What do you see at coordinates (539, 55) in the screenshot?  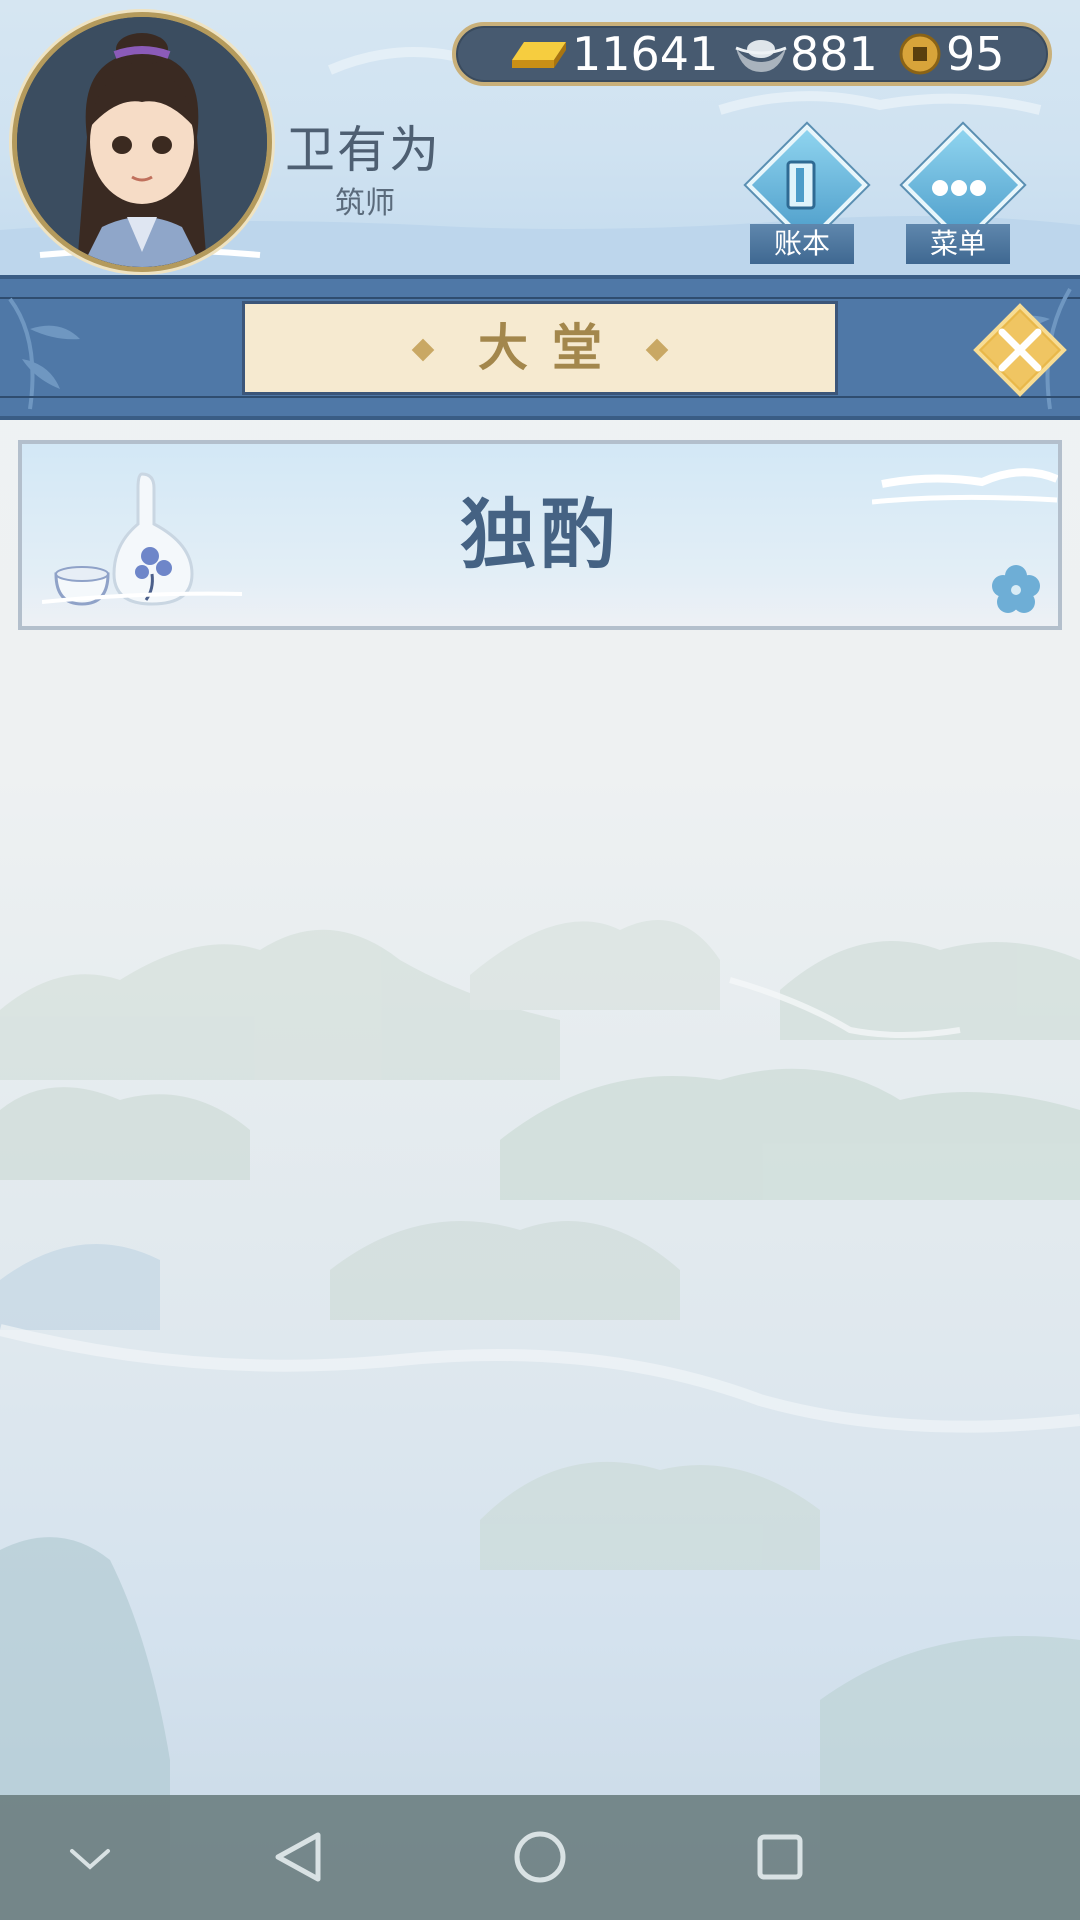 I see `gold-ingot-icon` at bounding box center [539, 55].